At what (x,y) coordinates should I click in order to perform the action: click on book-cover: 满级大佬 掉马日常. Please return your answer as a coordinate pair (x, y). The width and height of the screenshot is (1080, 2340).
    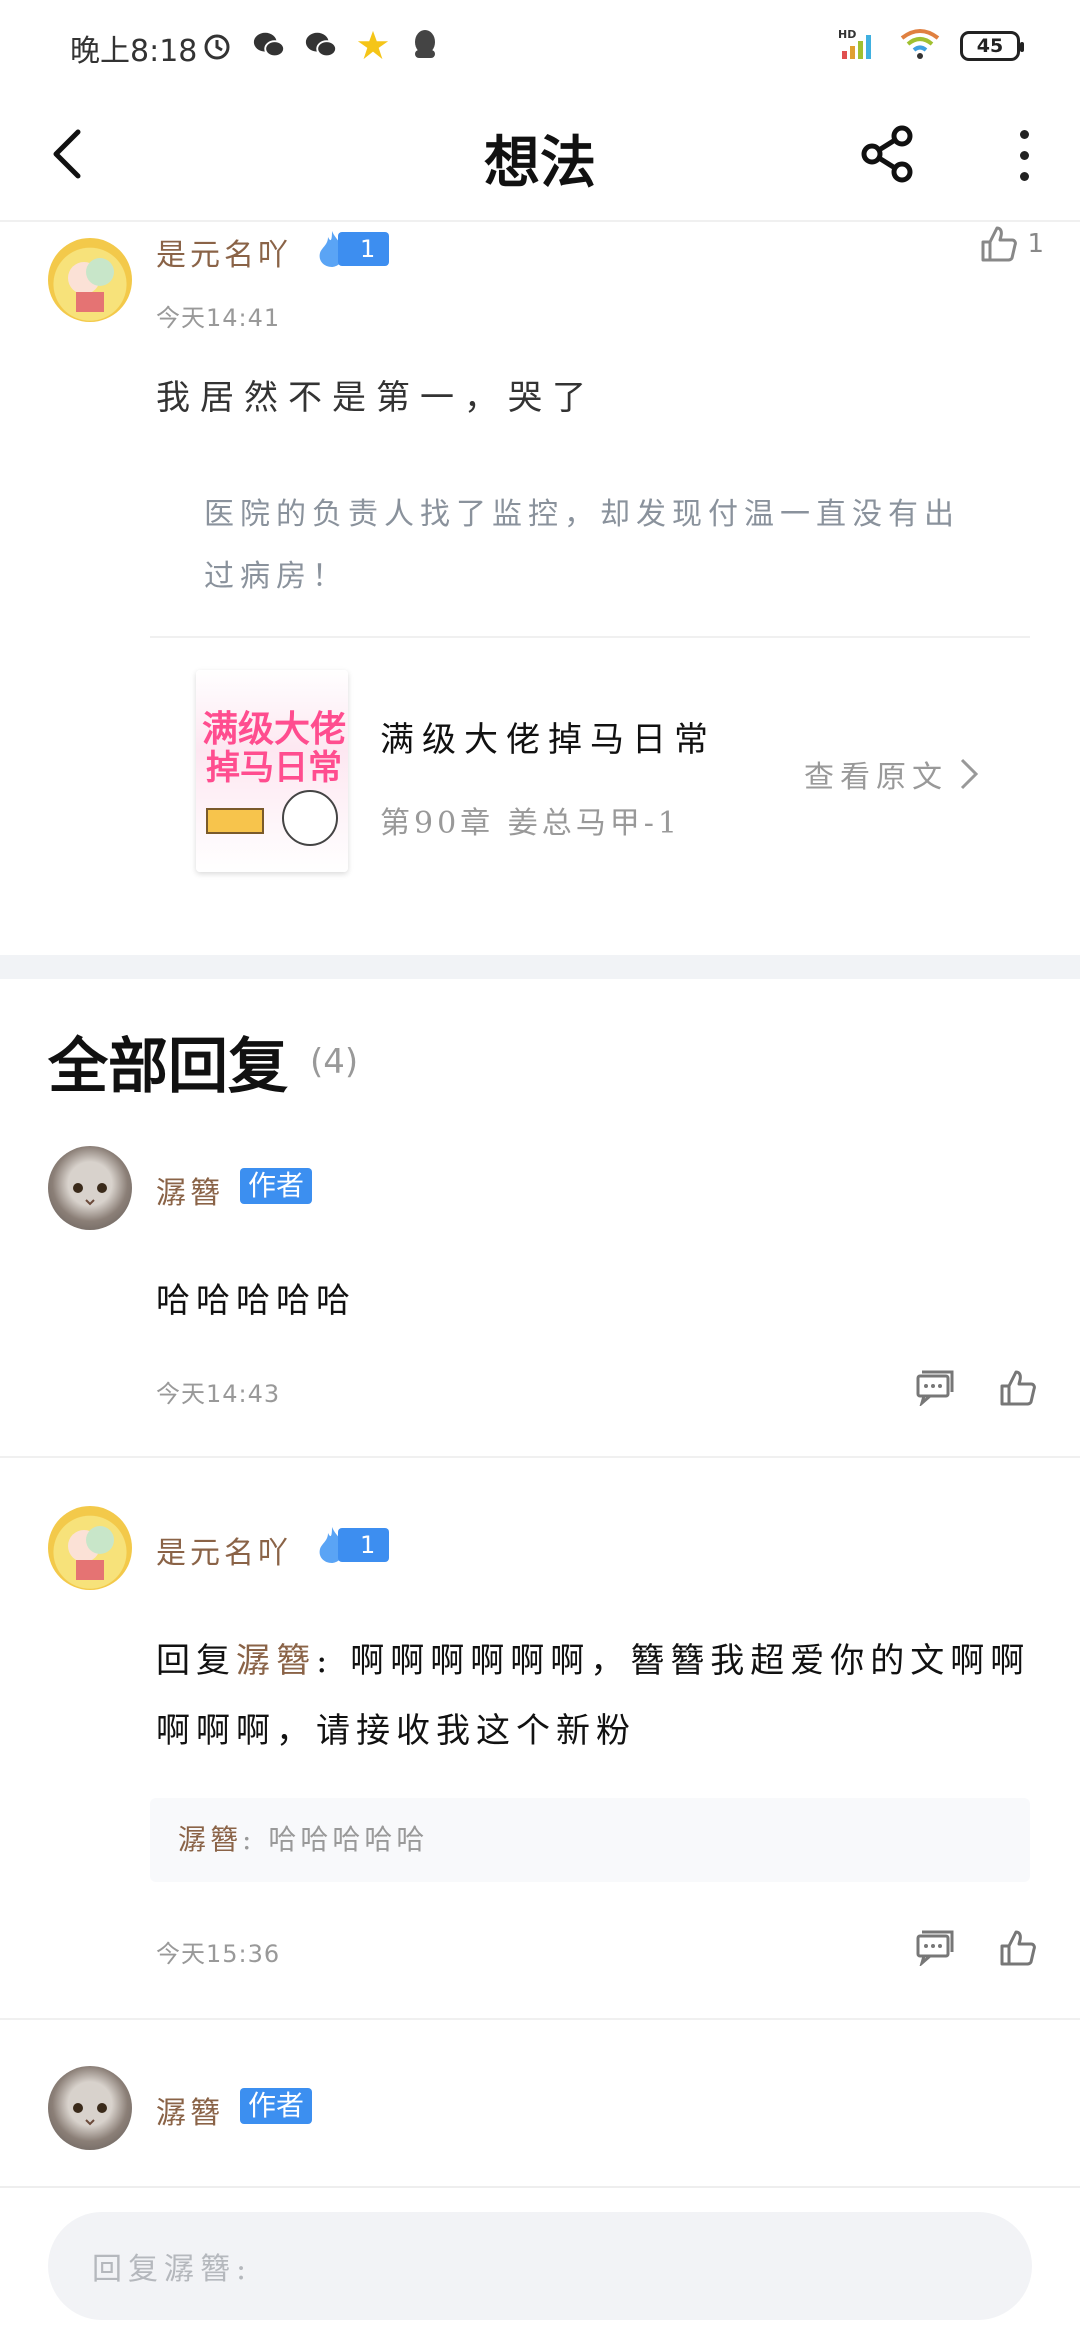
    Looking at the image, I should click on (272, 771).